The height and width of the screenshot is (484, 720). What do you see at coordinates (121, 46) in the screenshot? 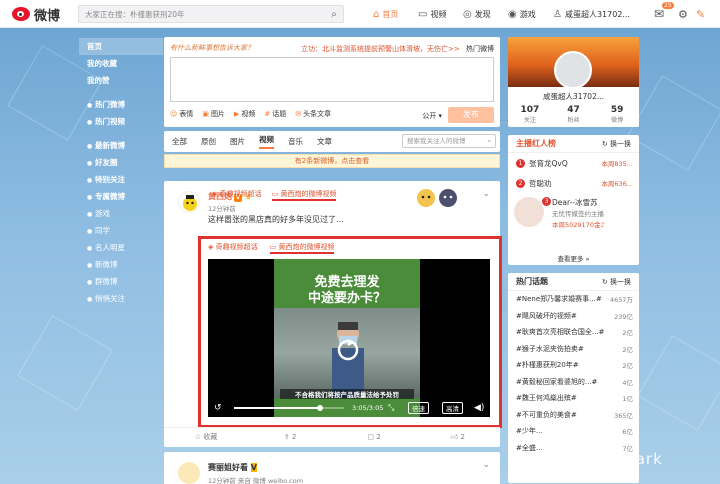
I see `sidebar-item: 首页` at bounding box center [121, 46].